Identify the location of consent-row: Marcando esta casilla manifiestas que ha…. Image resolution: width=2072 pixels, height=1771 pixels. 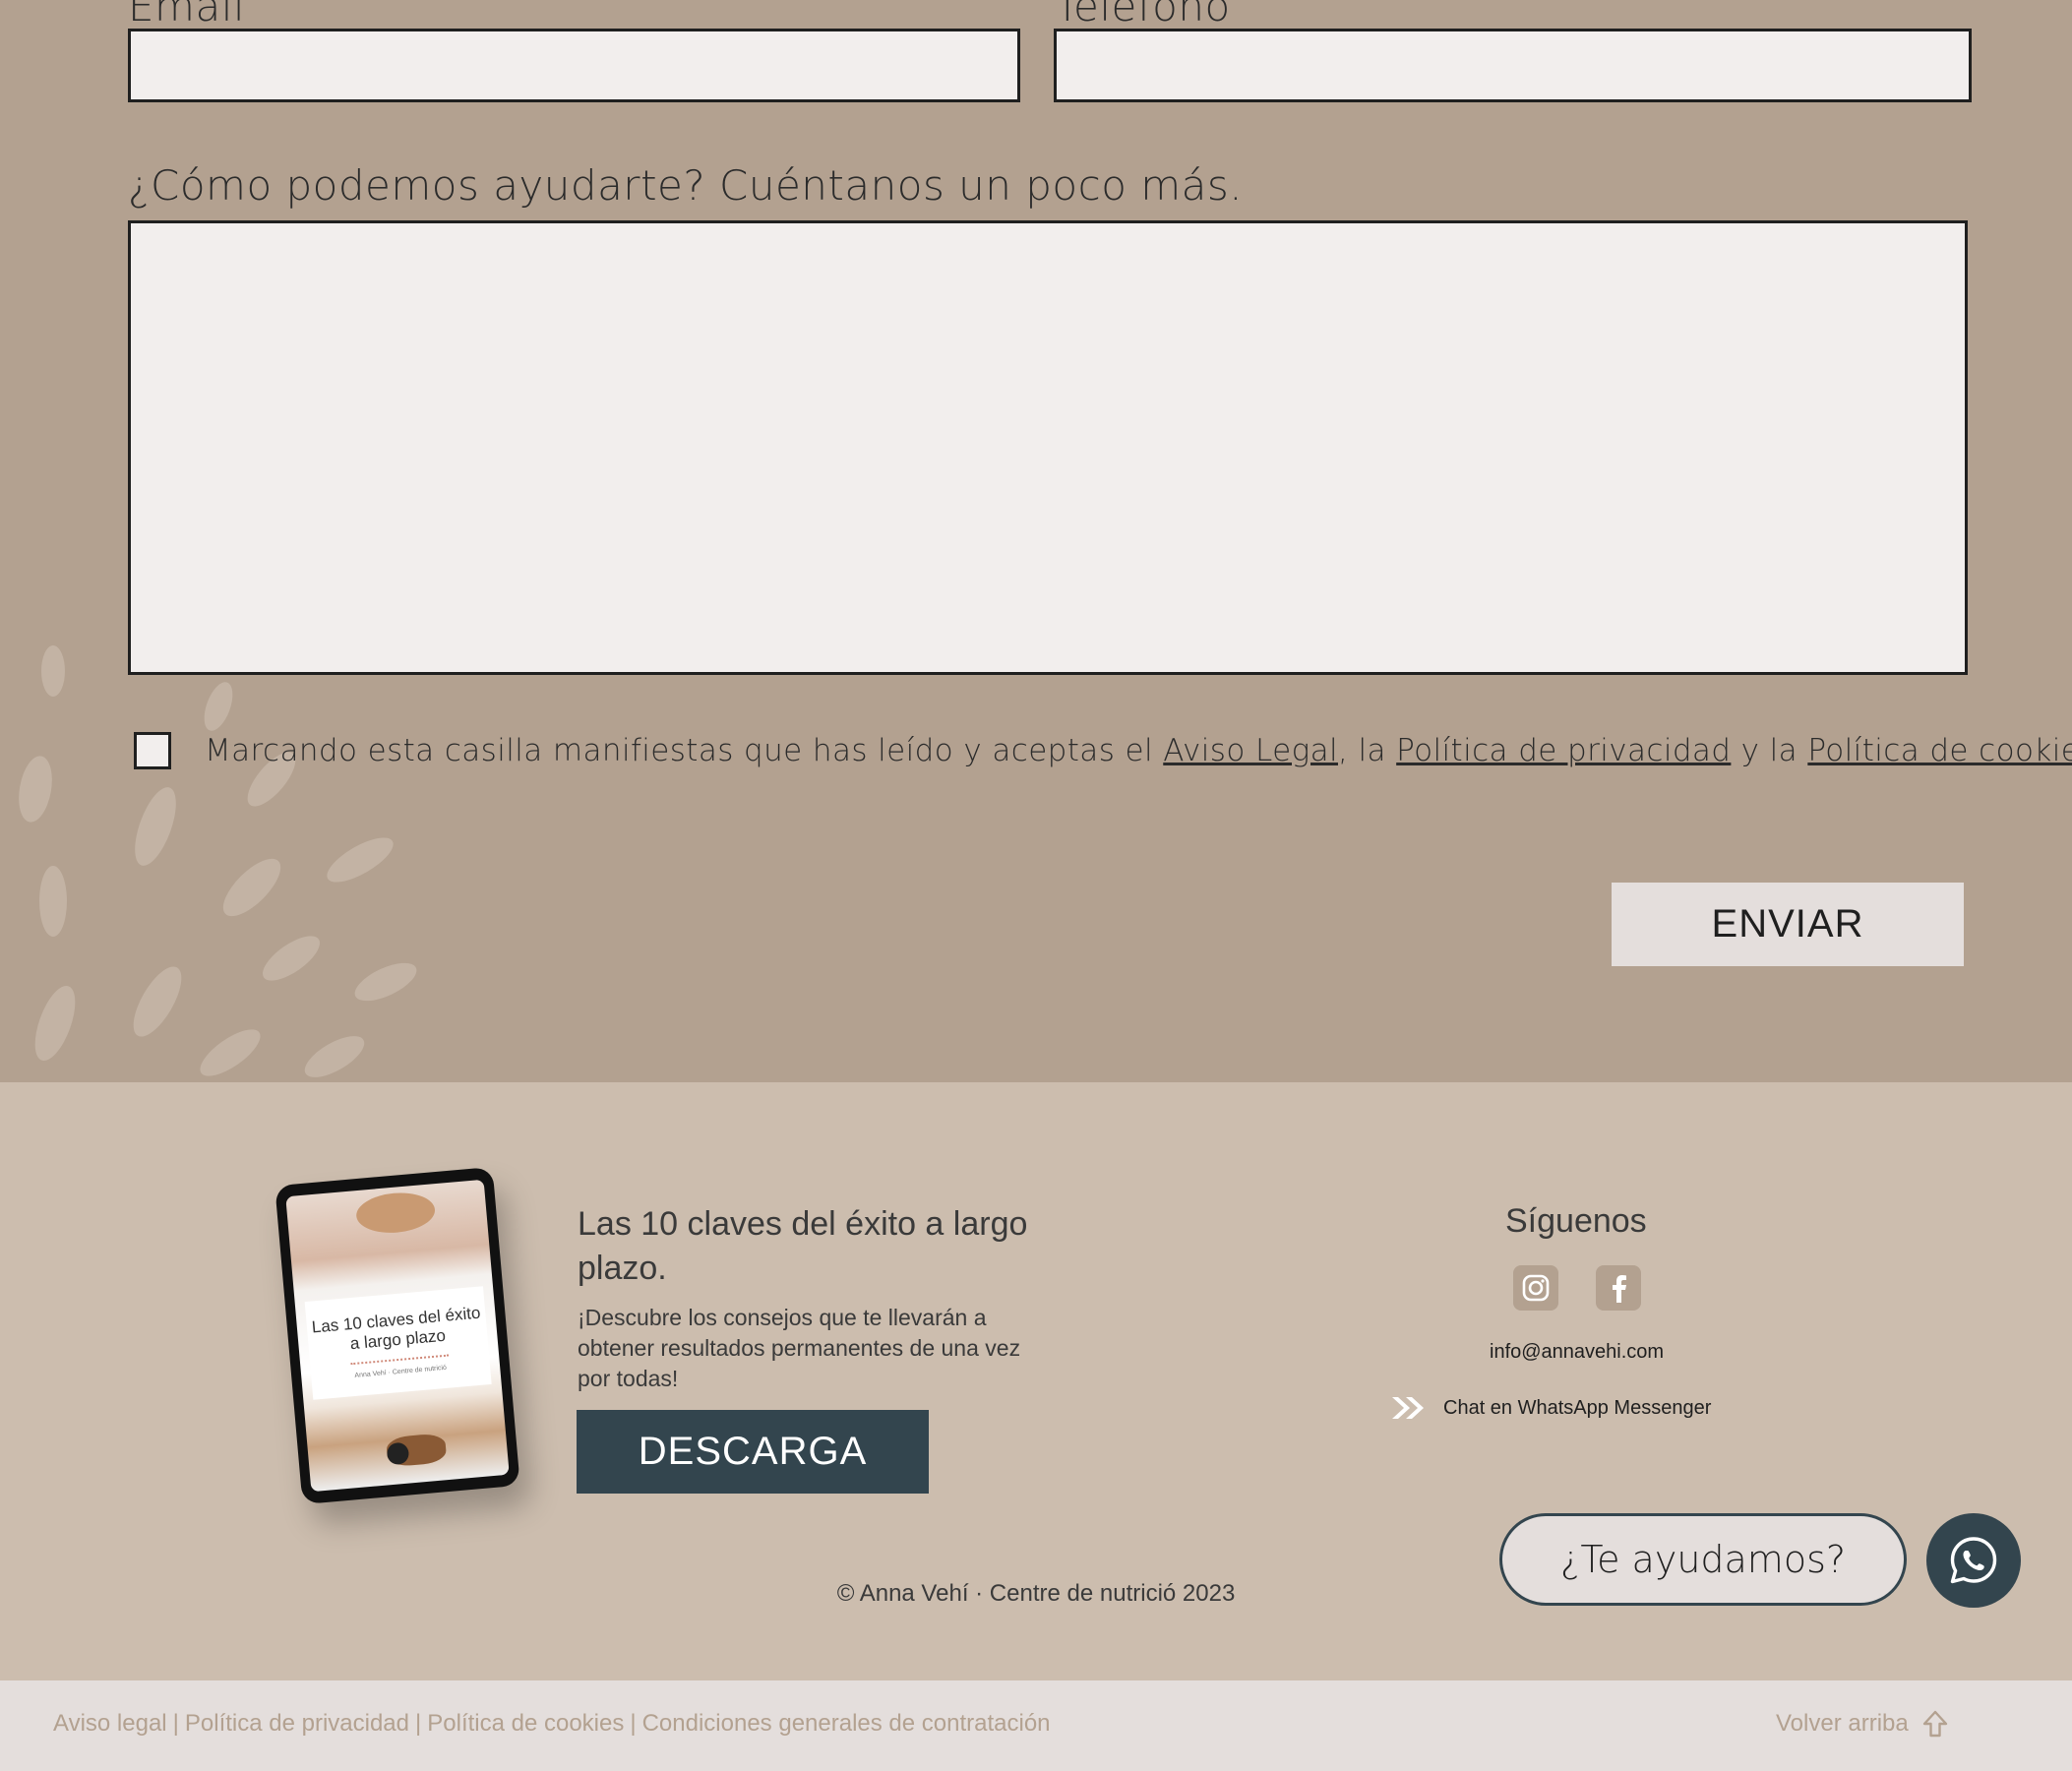
(1103, 750).